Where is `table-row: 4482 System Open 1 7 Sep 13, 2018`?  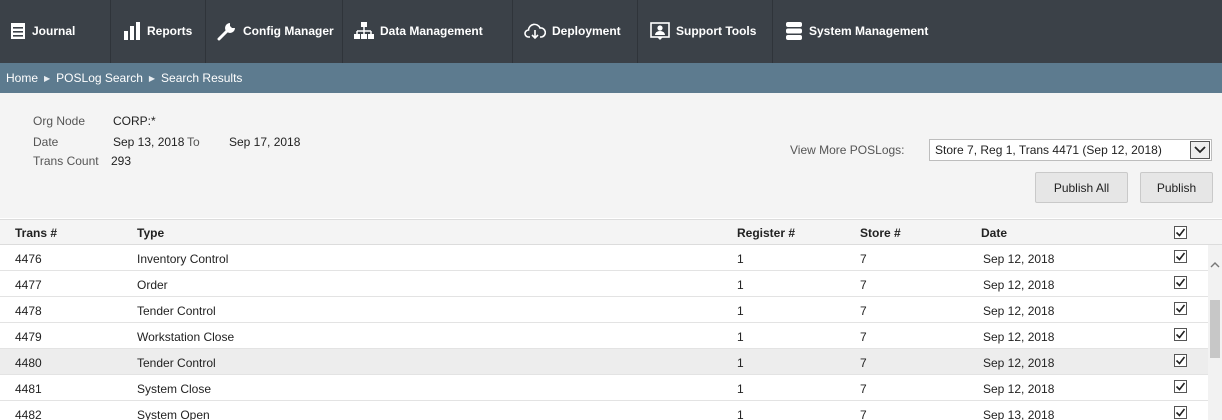 table-row: 4482 System Open 1 7 Sep 13, 2018 is located at coordinates (604, 410).